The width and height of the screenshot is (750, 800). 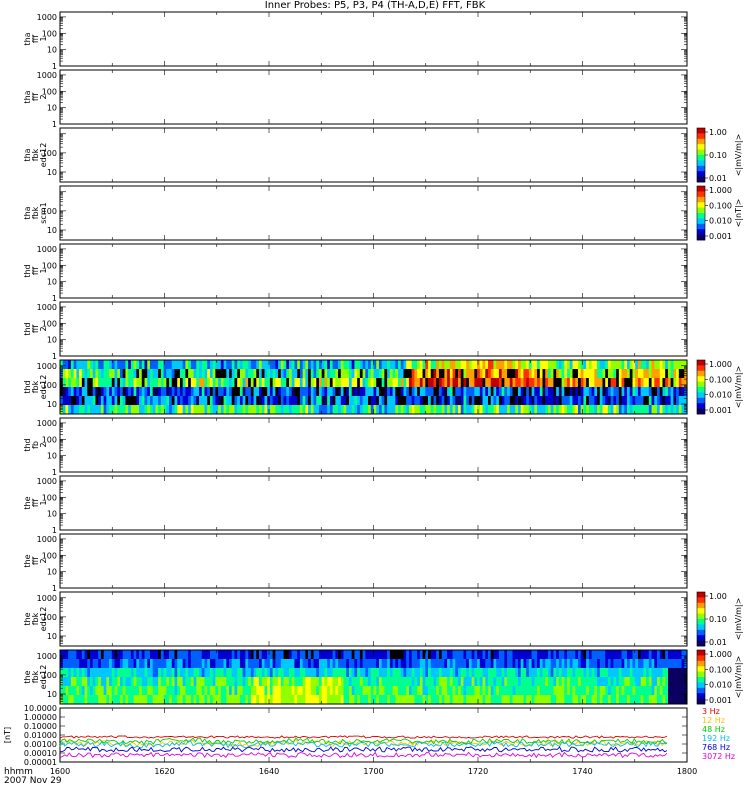 I want to click on x-tick-label: 1700, so click(x=373, y=771).